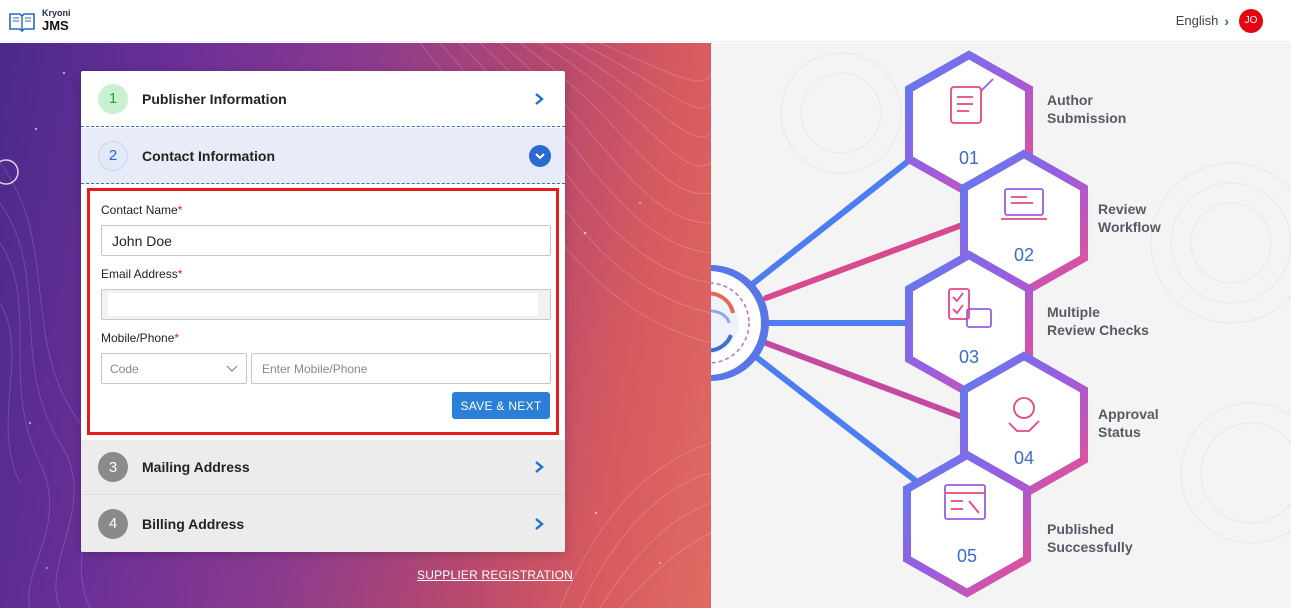 The height and width of the screenshot is (608, 1291). I want to click on language-selector: English ›, so click(1202, 21).